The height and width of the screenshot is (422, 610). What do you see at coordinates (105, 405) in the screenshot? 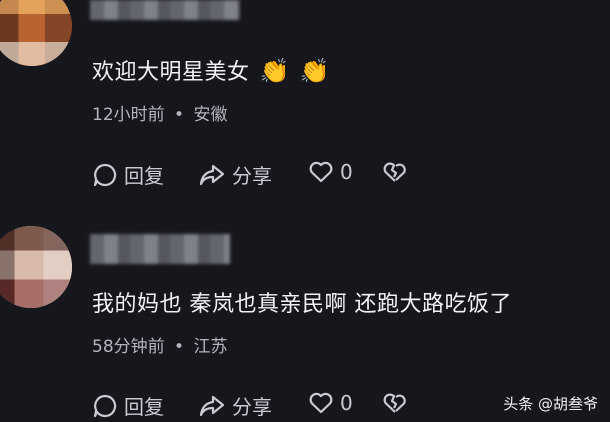
I see `comment-icon` at bounding box center [105, 405].